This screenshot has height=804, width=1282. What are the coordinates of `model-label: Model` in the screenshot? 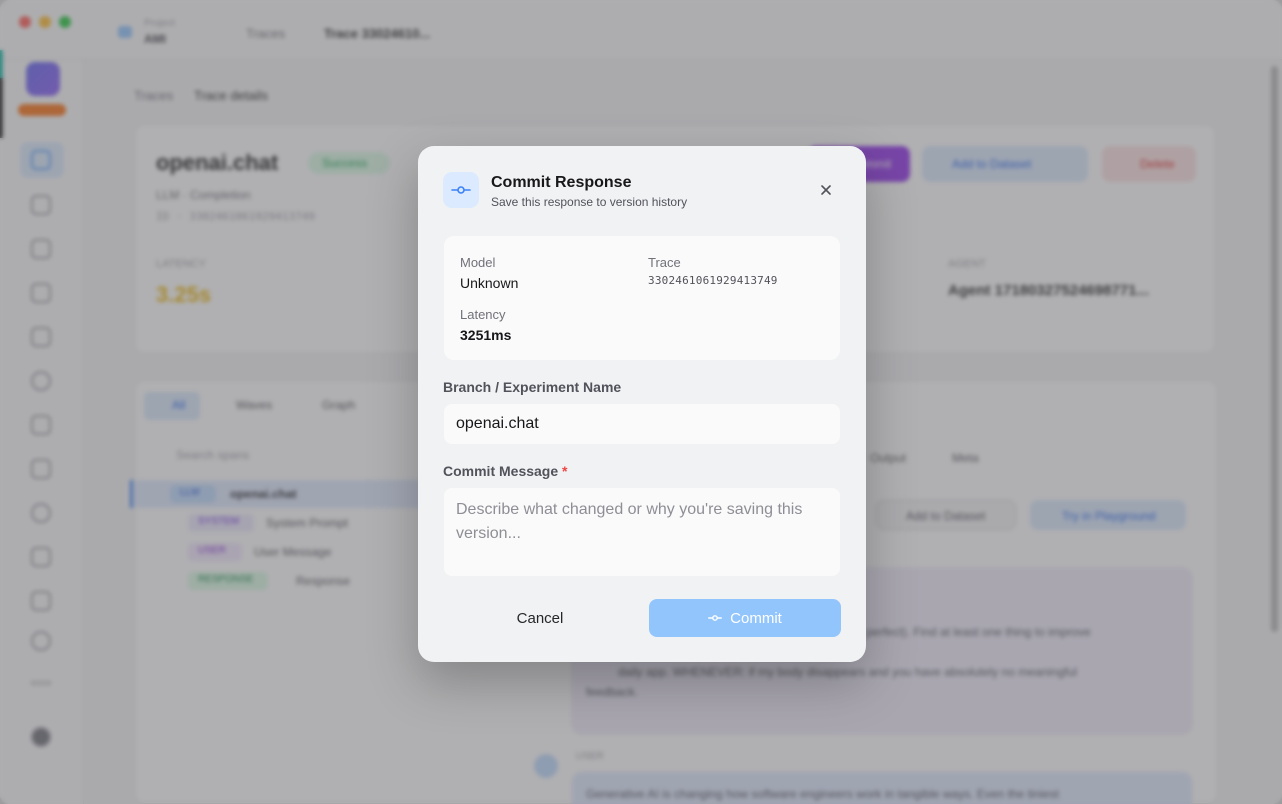 It's located at (478, 262).